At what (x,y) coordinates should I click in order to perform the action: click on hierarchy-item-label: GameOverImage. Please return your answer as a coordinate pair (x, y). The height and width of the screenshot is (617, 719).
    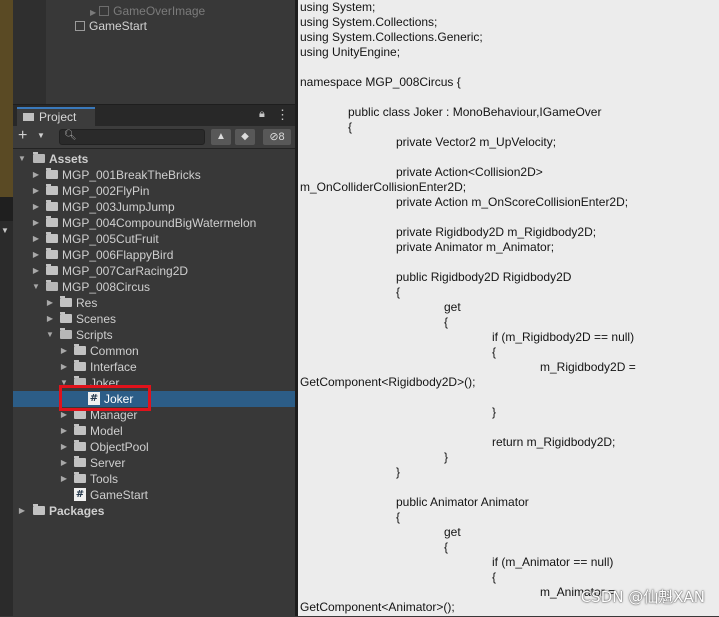
    Looking at the image, I should click on (159, 11).